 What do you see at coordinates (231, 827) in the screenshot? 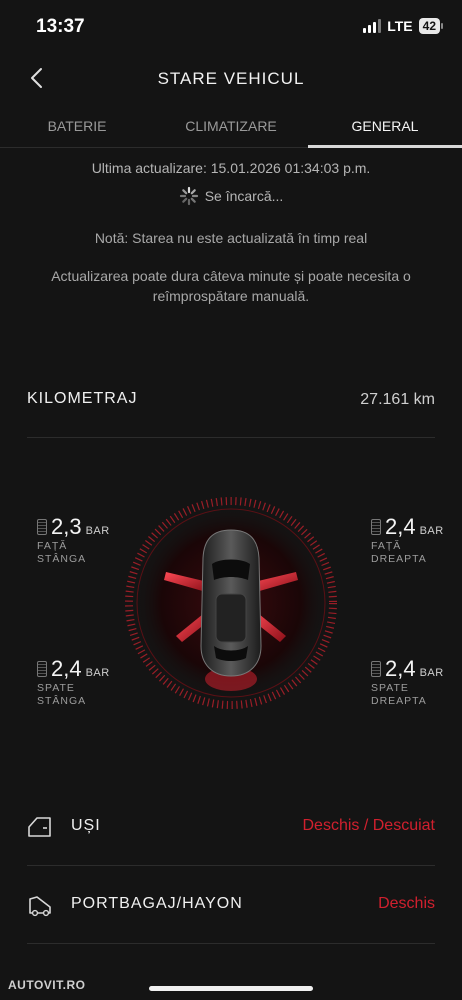
I see `doors-row: UȘI Deschis / Descuiat` at bounding box center [231, 827].